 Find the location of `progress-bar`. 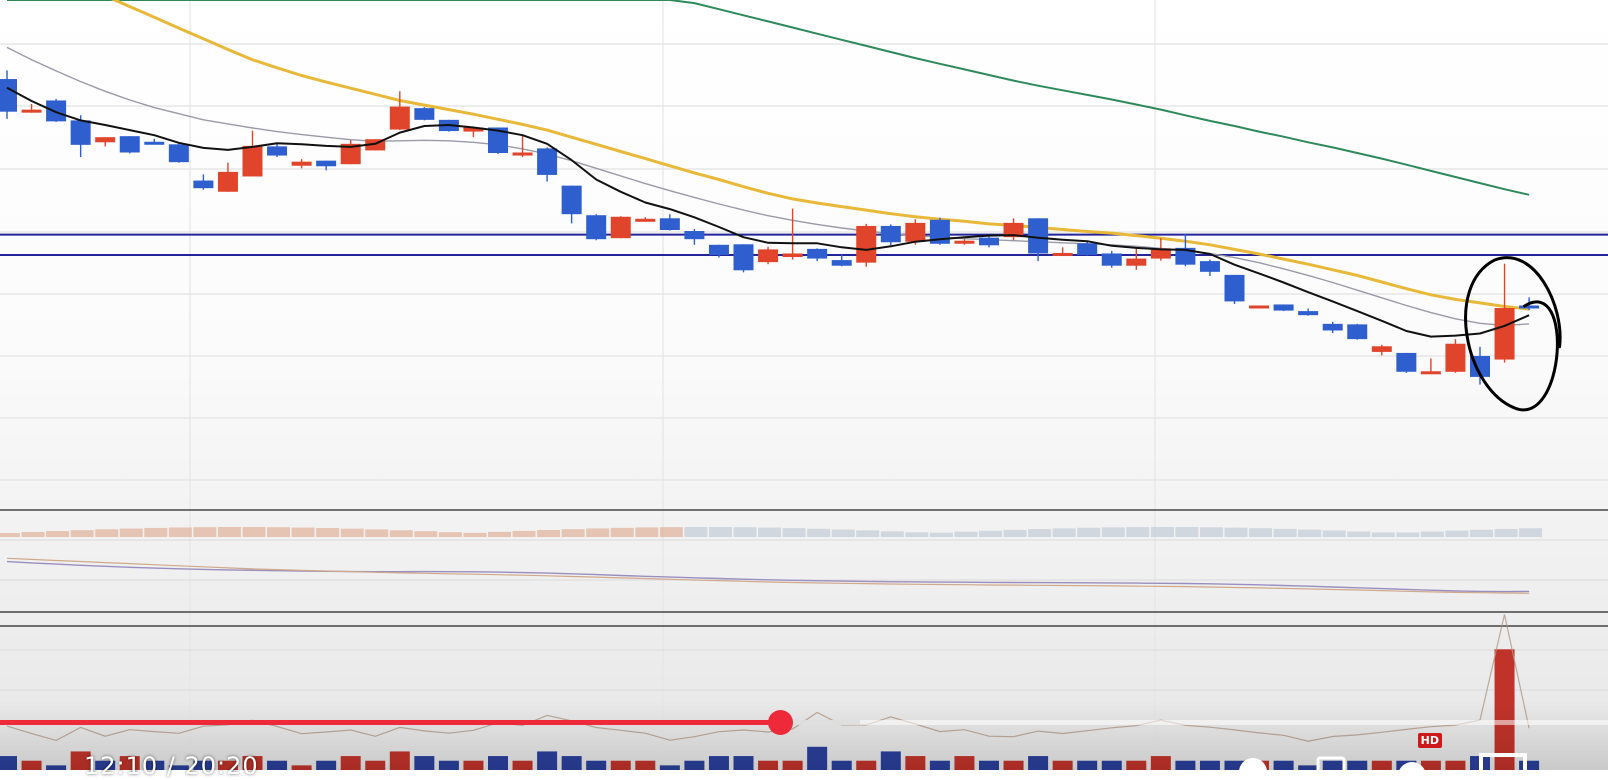

progress-bar is located at coordinates (804, 722).